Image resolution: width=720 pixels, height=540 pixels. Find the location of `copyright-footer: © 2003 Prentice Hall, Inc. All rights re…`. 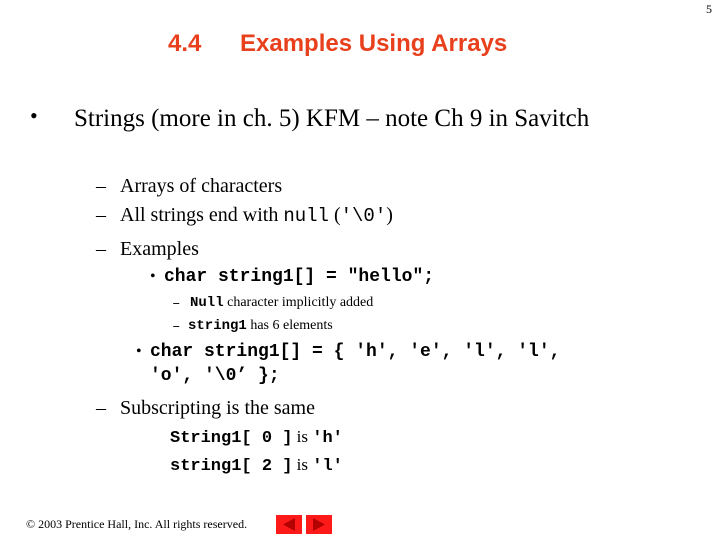

copyright-footer: © 2003 Prentice Hall, Inc. All rights re… is located at coordinates (137, 524).